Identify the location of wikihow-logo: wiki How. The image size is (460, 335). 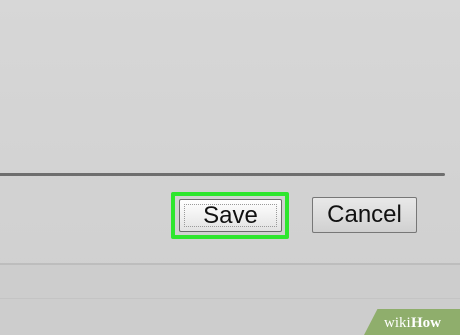
(412, 323).